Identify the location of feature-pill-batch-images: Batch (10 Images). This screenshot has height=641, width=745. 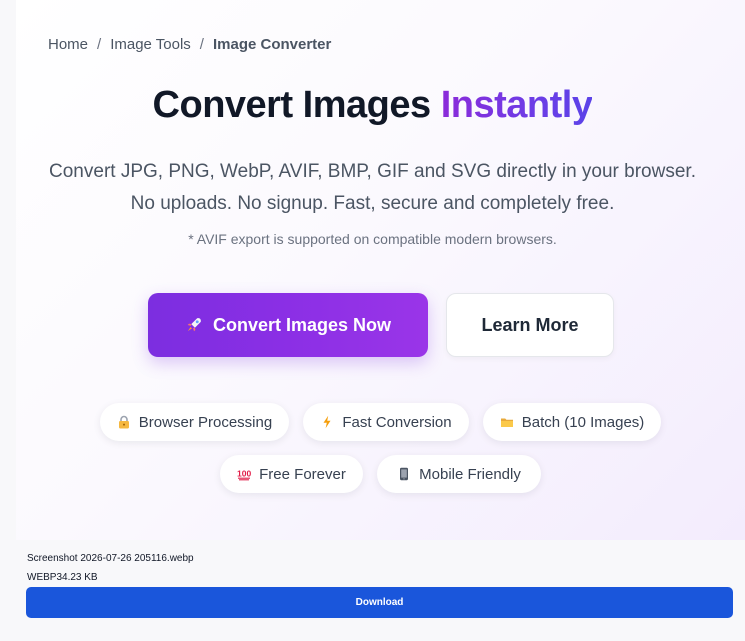
(572, 422).